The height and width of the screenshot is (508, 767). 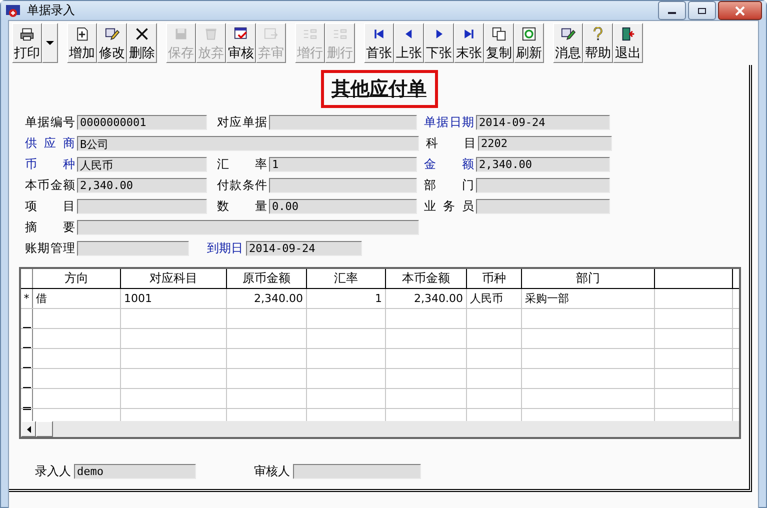 I want to click on field-label: 部门, so click(x=449, y=185).